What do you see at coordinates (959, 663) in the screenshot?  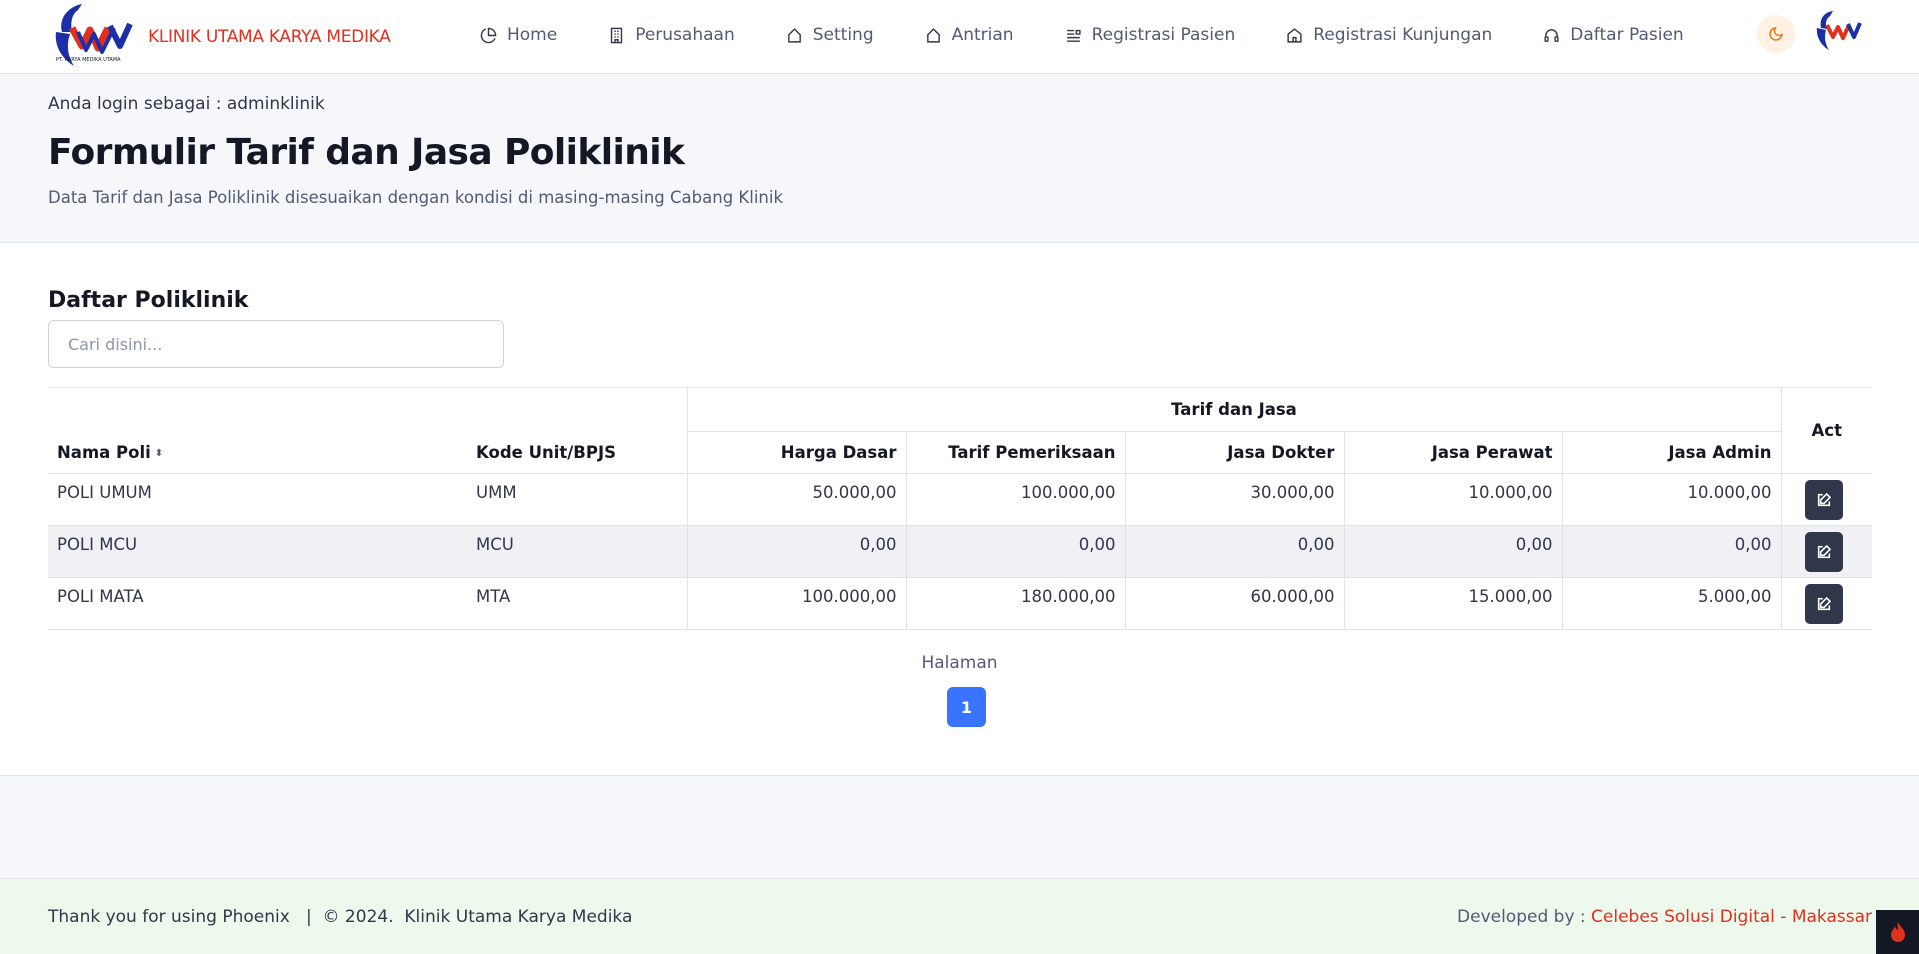 I see `pagination-label: Halaman` at bounding box center [959, 663].